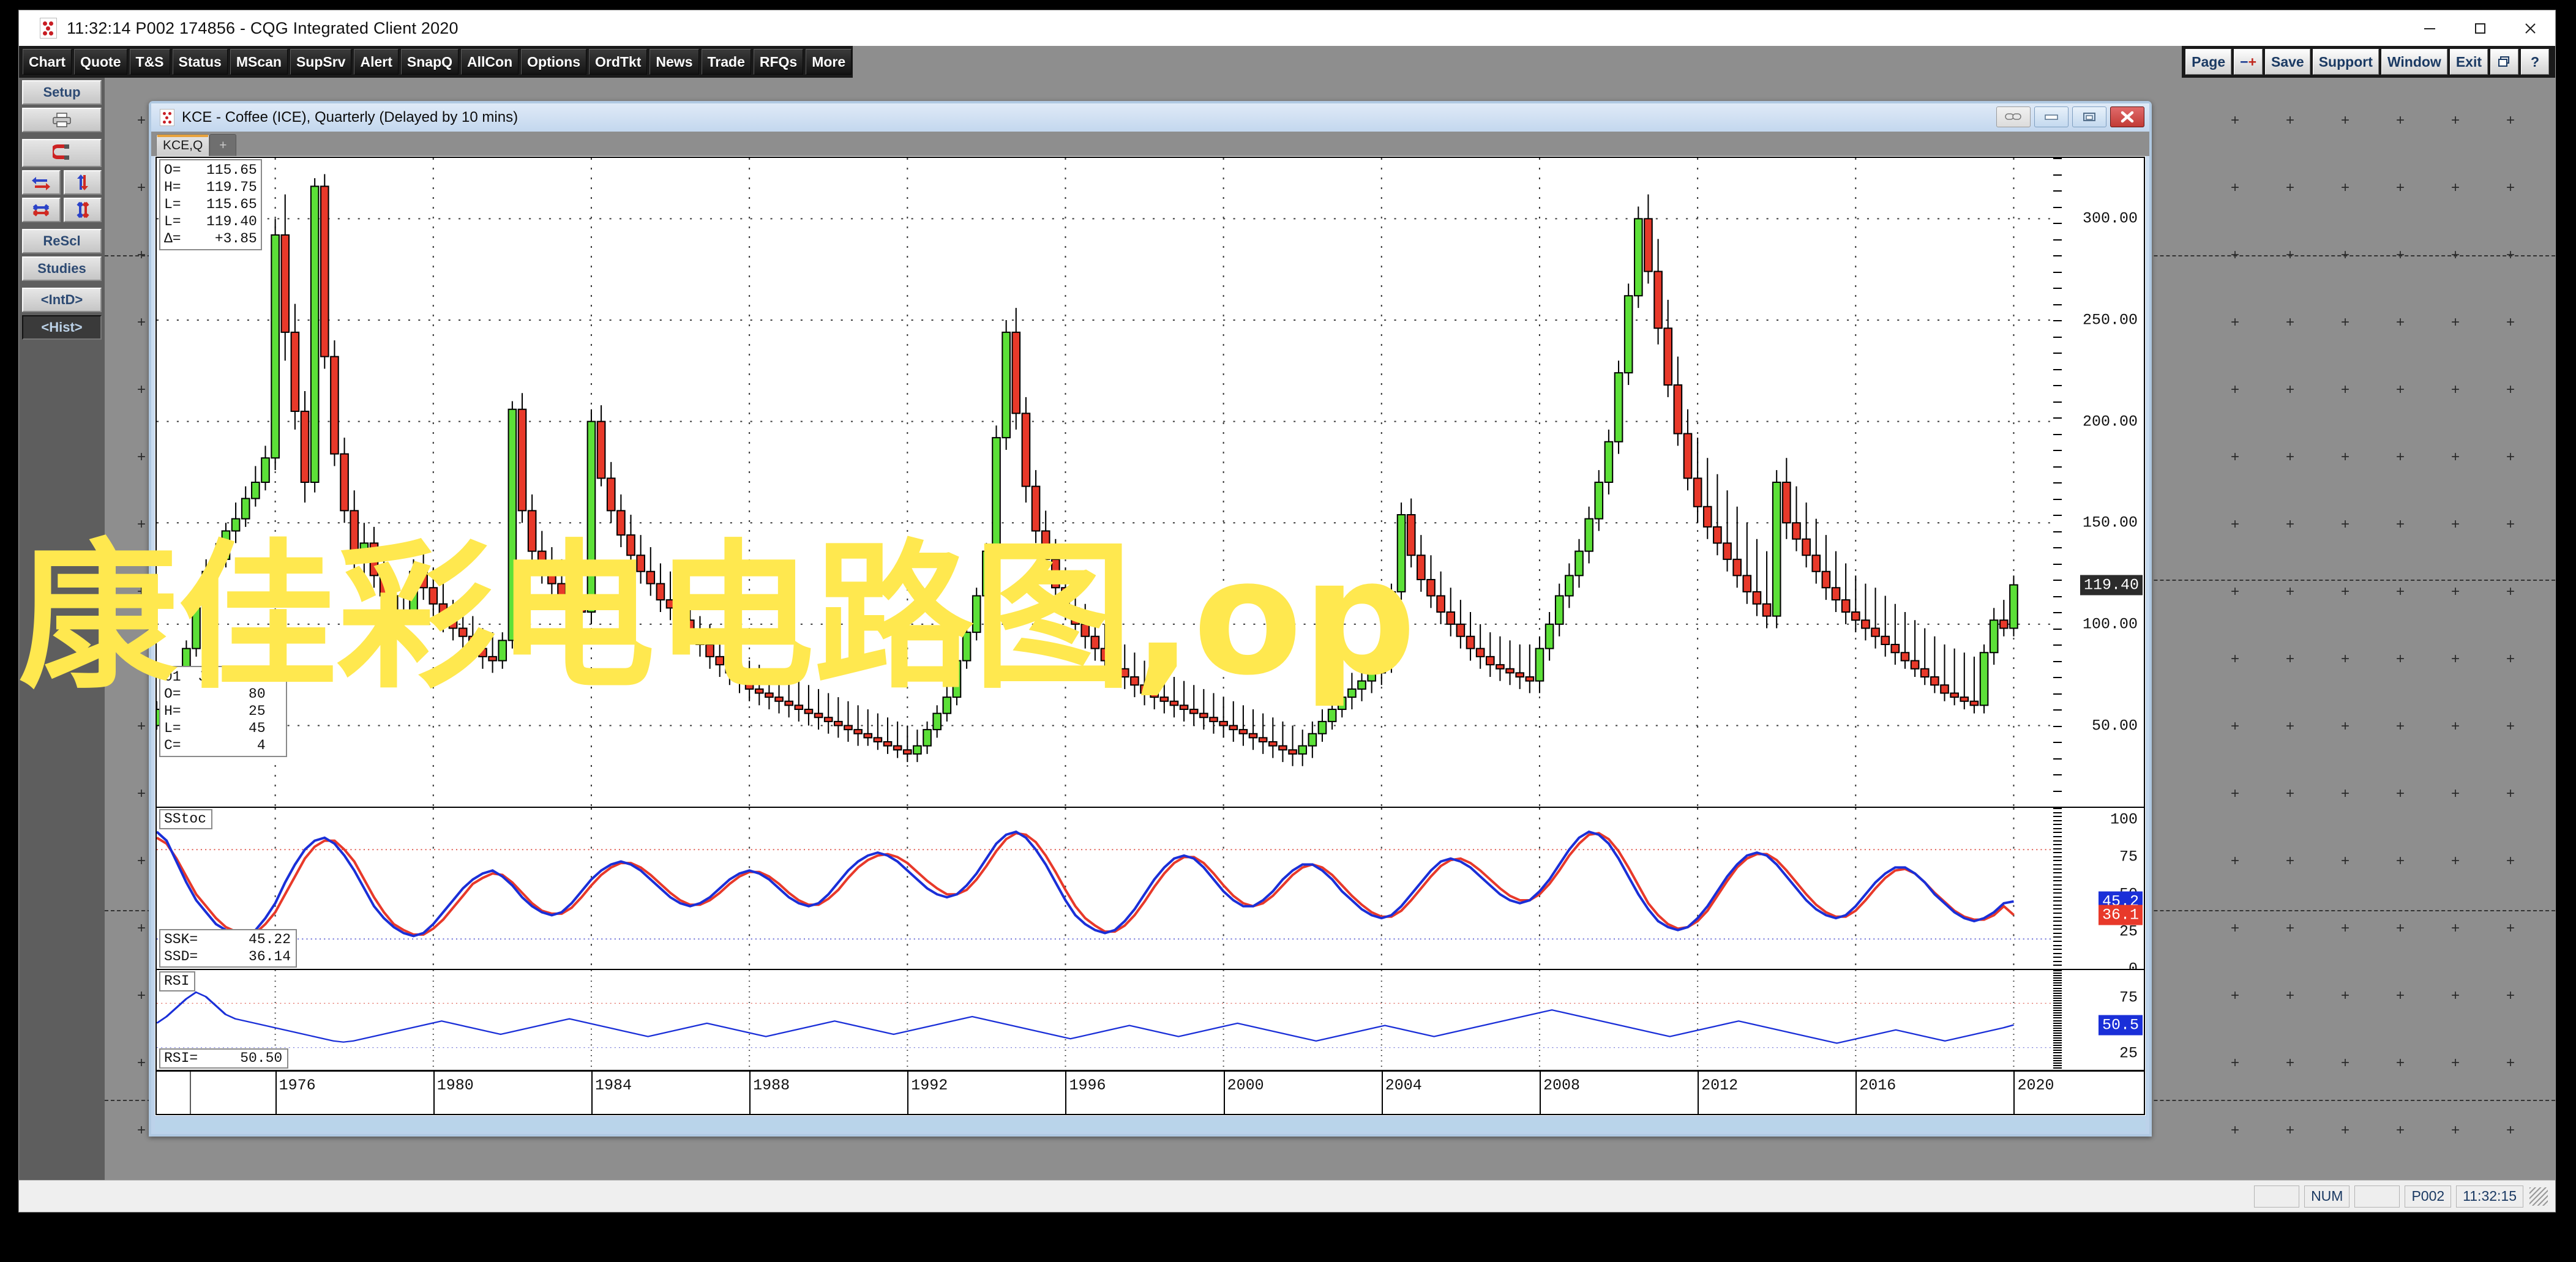 This screenshot has width=2576, height=1262. What do you see at coordinates (82, 182) in the screenshot?
I see `sidebar-item-shift-vertical` at bounding box center [82, 182].